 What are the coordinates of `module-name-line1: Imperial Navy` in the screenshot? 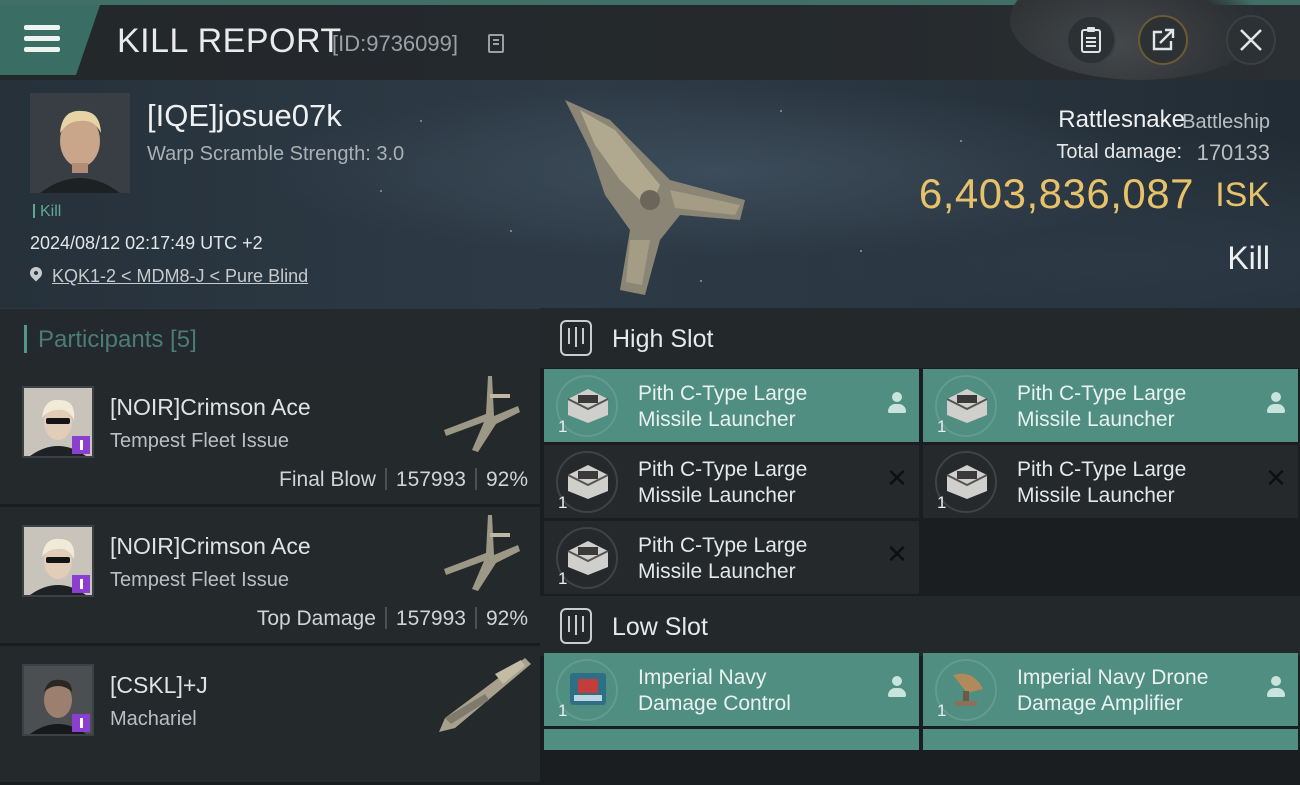 It's located at (702, 677).